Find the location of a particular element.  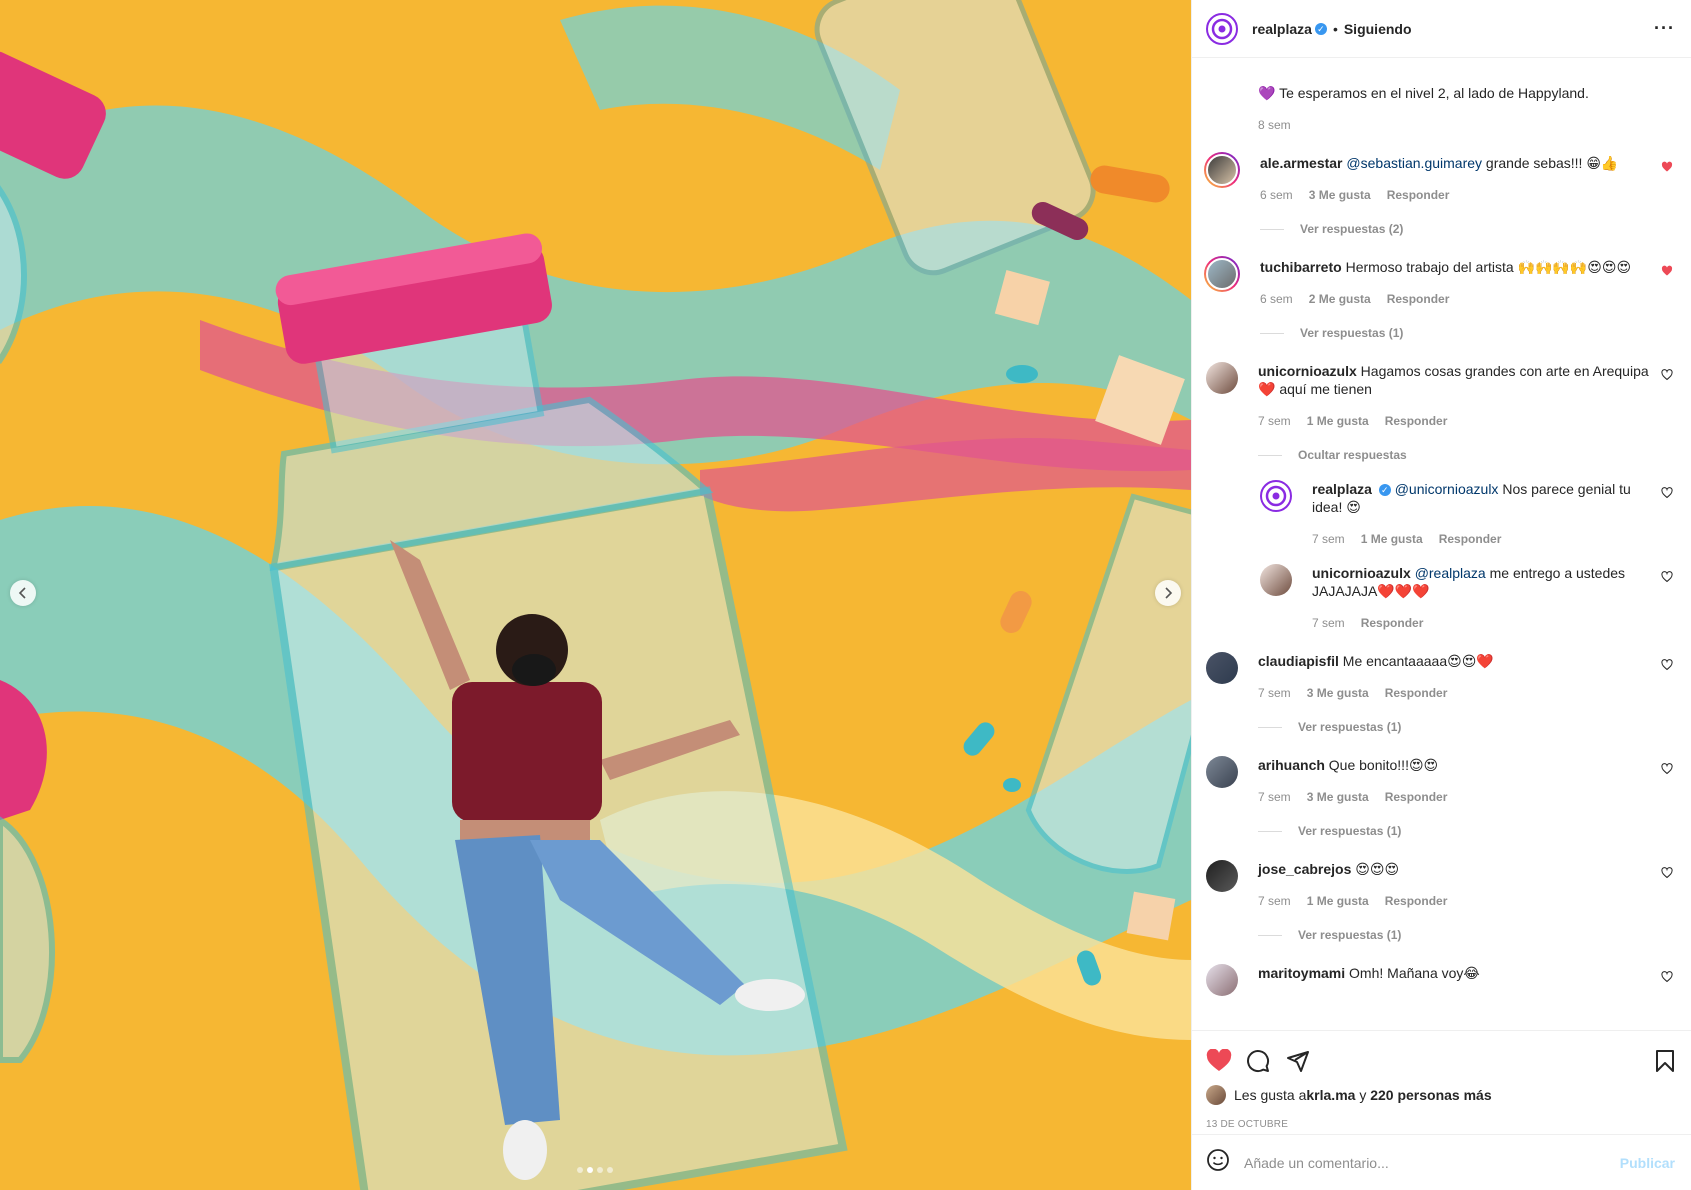

hide-replies-button: Ocultar respuestas is located at coordinates (1453, 455).